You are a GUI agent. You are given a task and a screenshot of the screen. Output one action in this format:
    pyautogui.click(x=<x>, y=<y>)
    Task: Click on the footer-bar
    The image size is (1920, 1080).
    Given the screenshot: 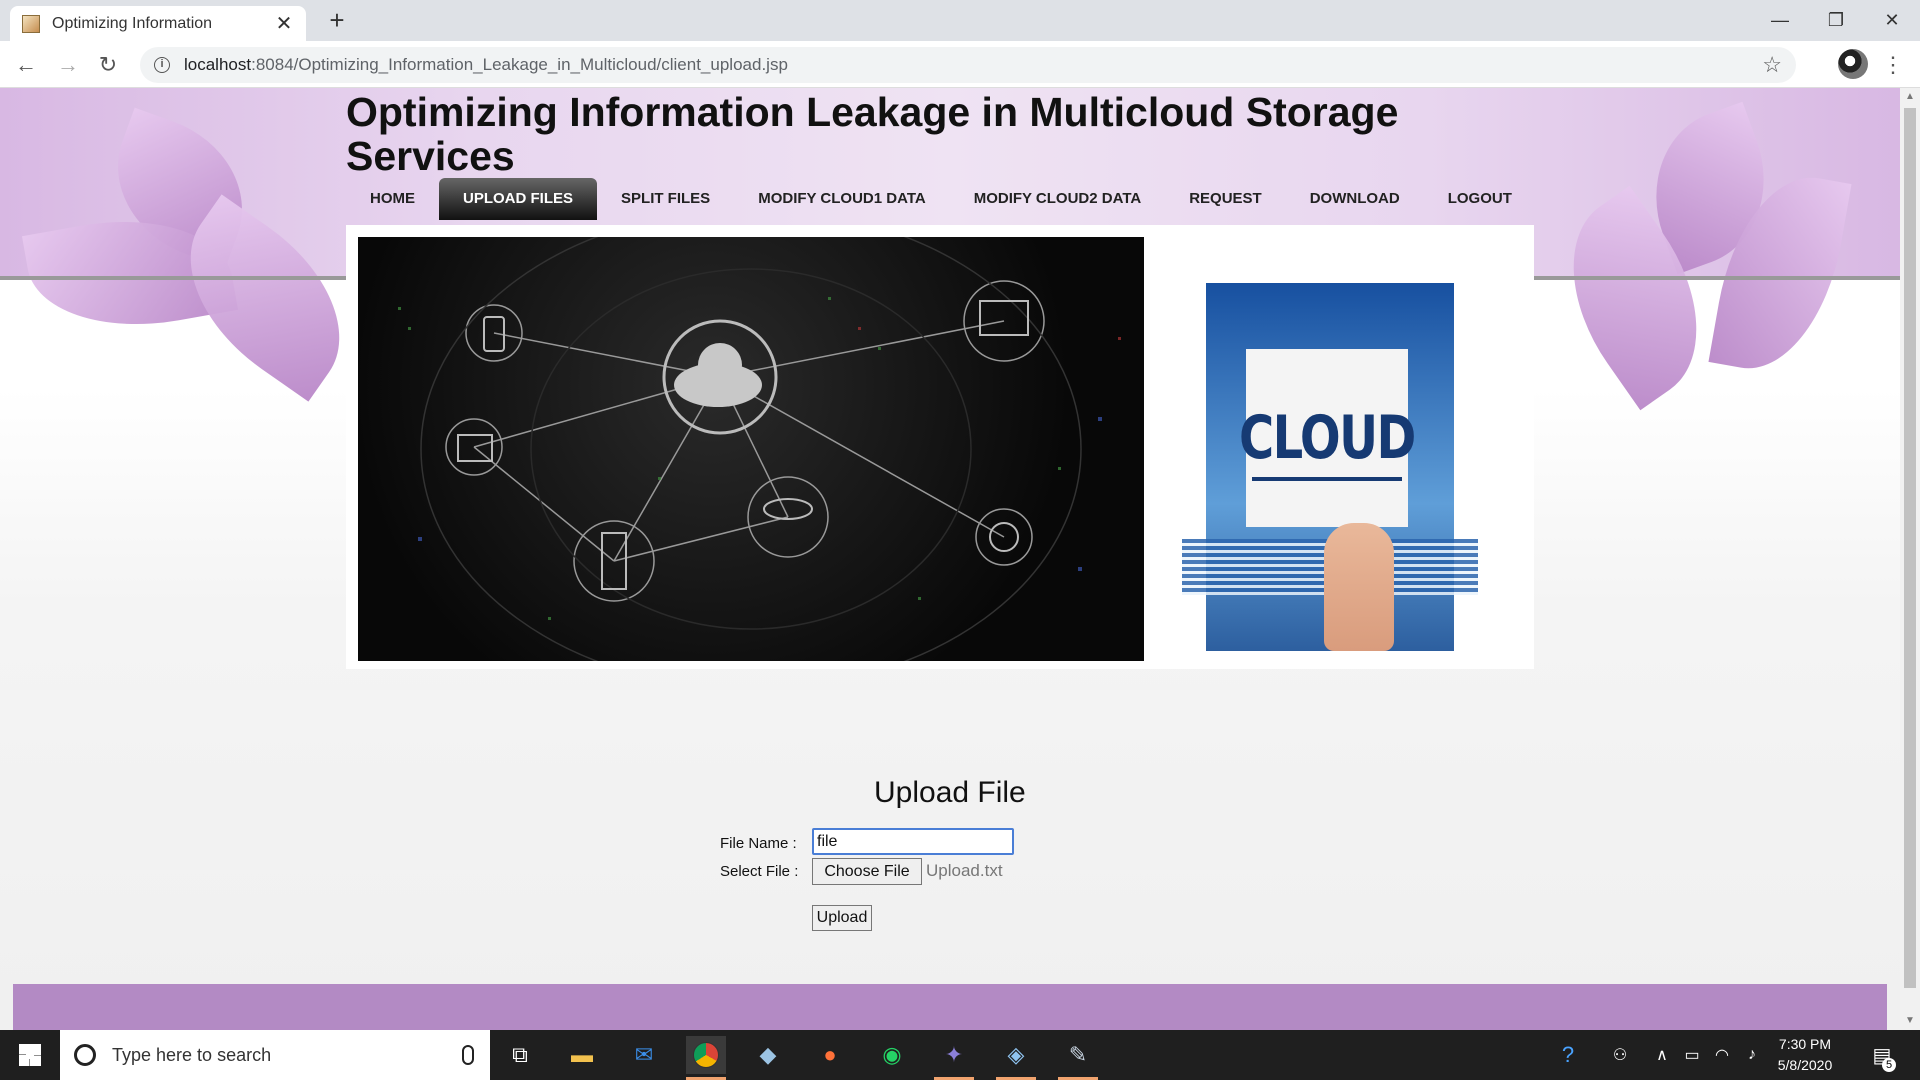 What is the action you would take?
    pyautogui.click(x=950, y=1007)
    